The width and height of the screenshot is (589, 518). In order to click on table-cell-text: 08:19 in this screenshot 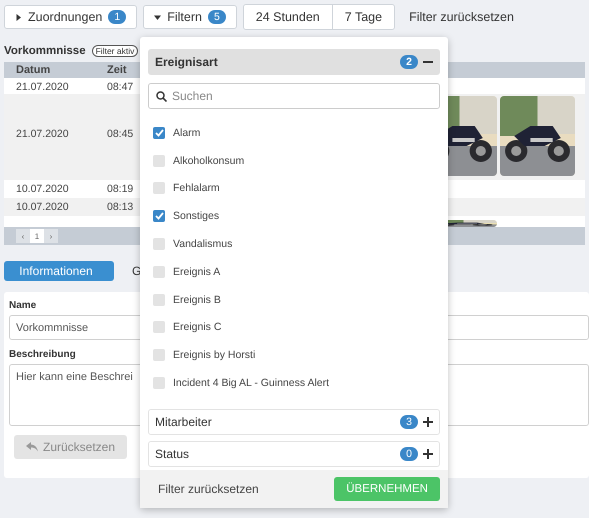, I will do `click(120, 189)`.